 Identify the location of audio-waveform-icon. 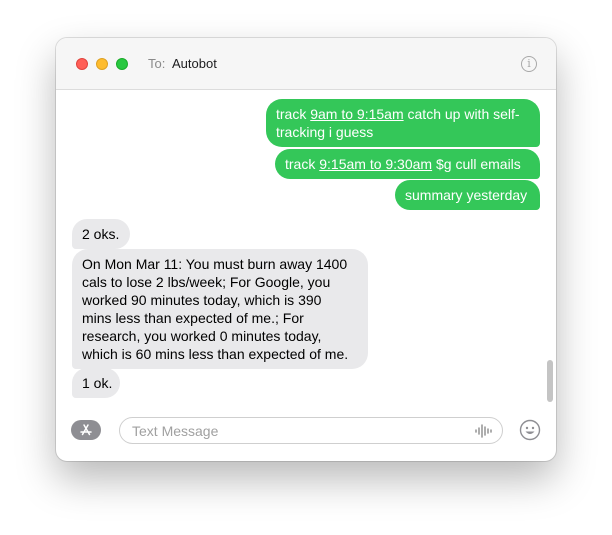
(483, 431).